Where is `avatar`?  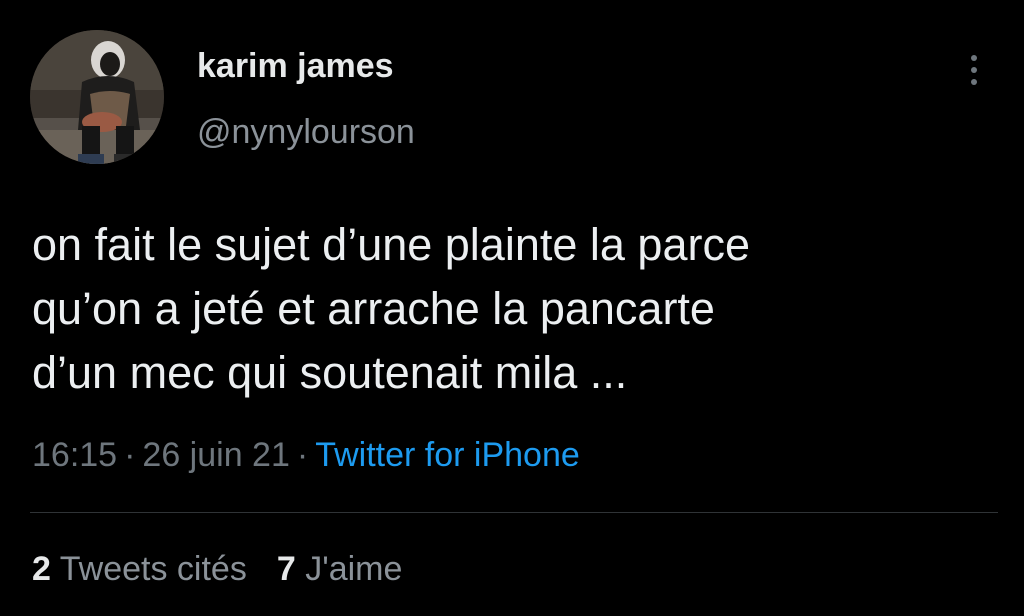
avatar is located at coordinates (97, 97).